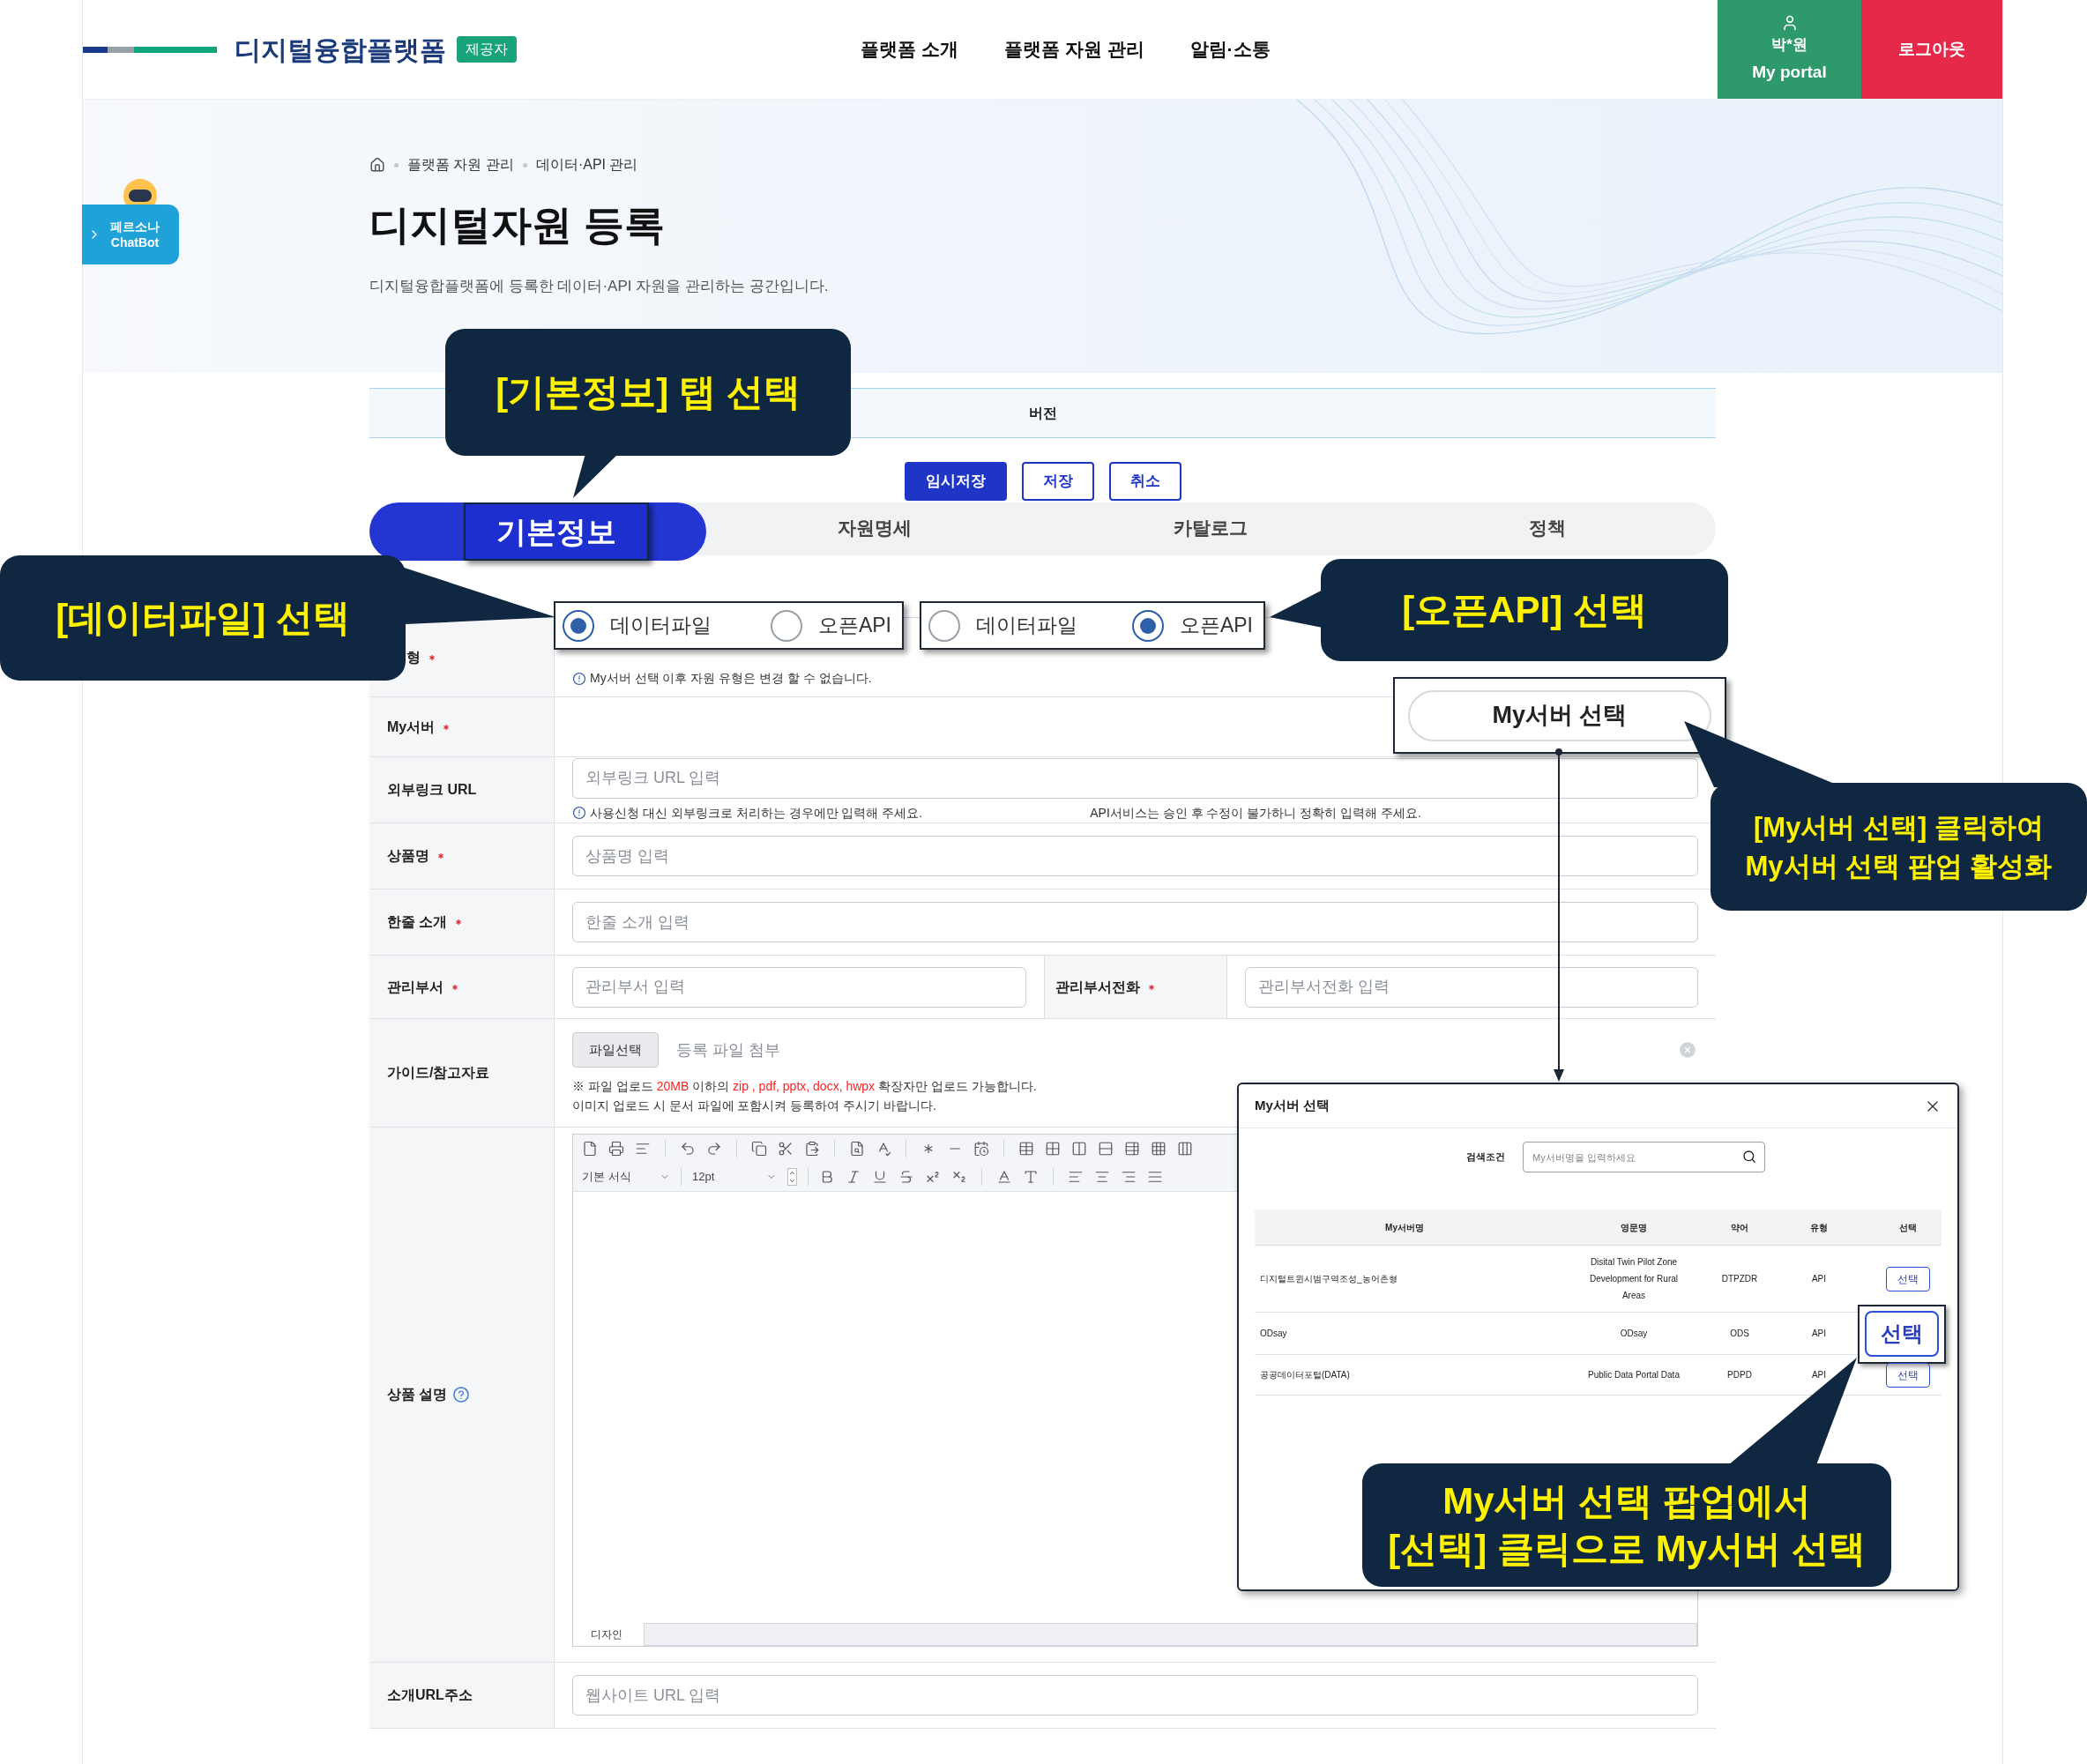 This screenshot has width=2087, height=1764. I want to click on table-icon, so click(1026, 1149).